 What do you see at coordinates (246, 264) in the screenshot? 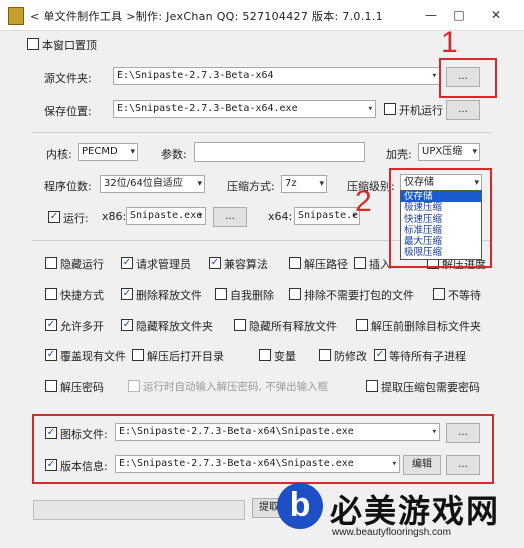
I see `option-label-2: 兼容算法` at bounding box center [246, 264].